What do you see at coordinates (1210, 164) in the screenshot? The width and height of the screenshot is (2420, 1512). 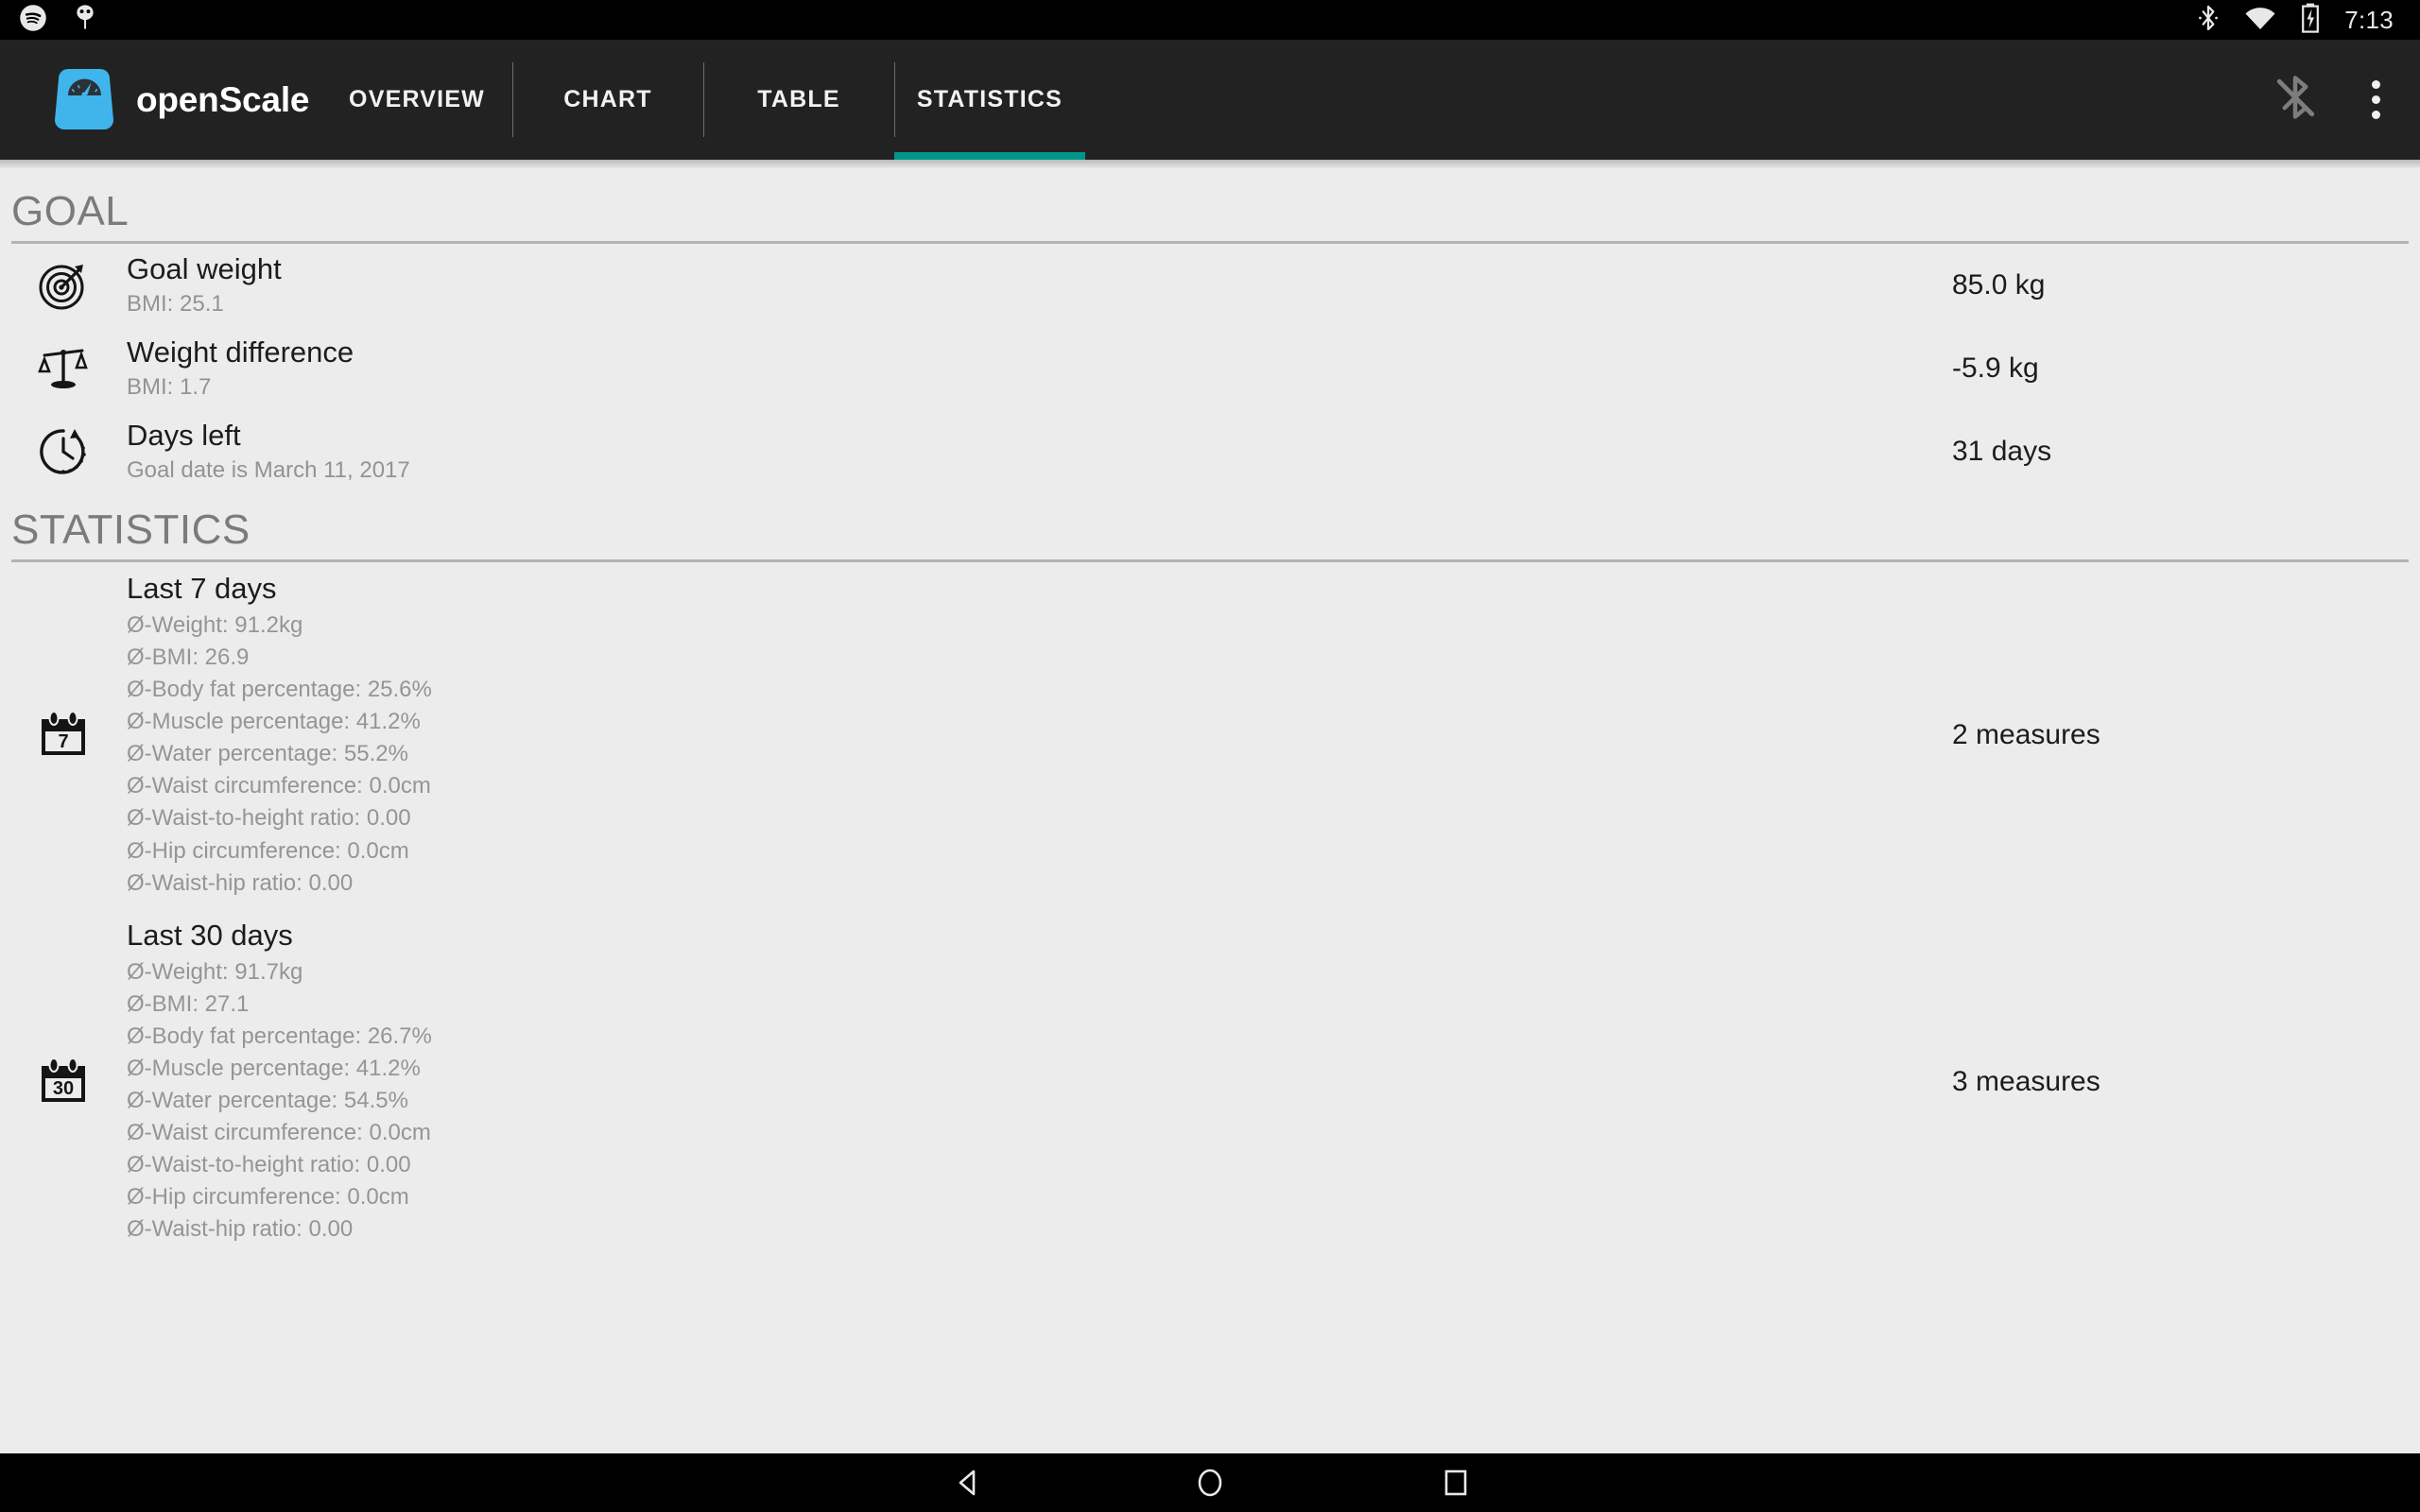 I see `app-bar-shadow` at bounding box center [1210, 164].